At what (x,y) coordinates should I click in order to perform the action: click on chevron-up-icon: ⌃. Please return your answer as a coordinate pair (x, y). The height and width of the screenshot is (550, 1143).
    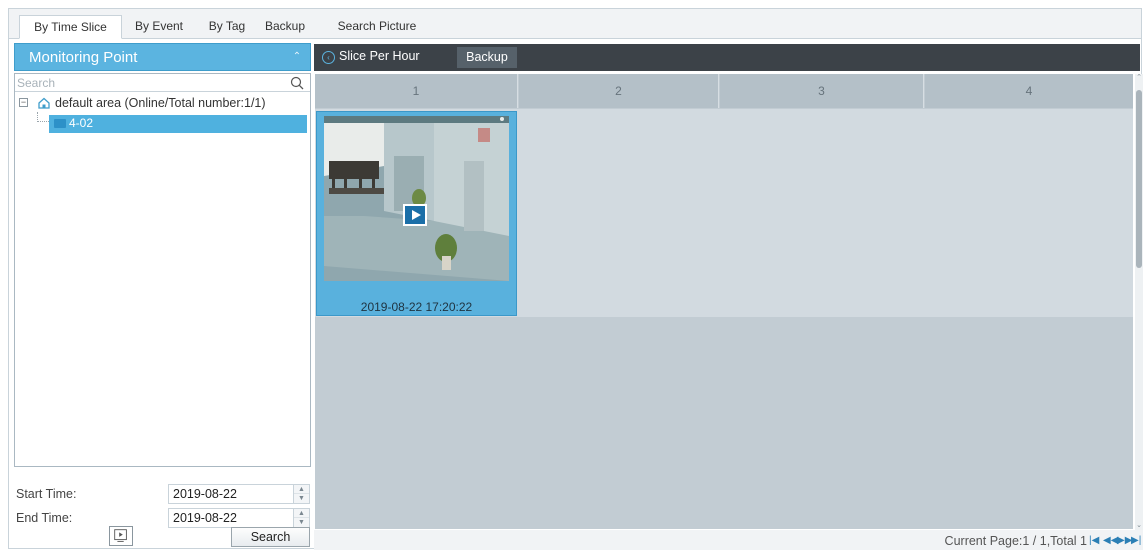
    Looking at the image, I should click on (297, 57).